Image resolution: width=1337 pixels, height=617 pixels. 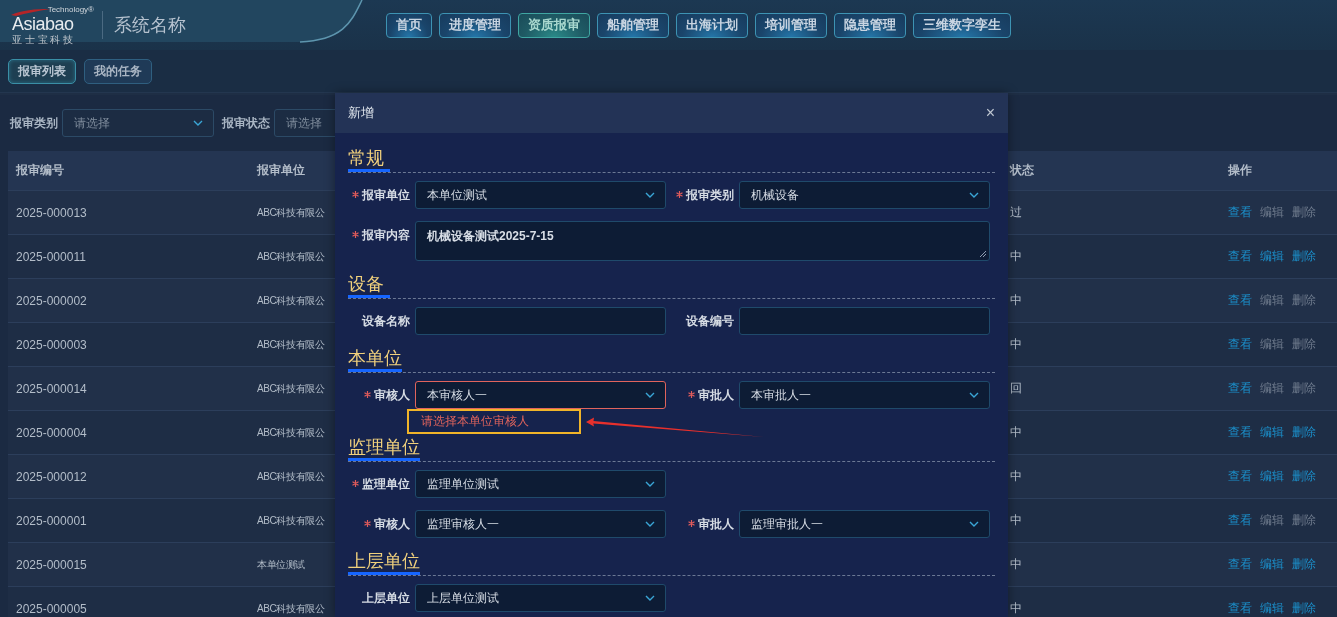 I want to click on nav-tab: 培训管理, so click(x=791, y=25).